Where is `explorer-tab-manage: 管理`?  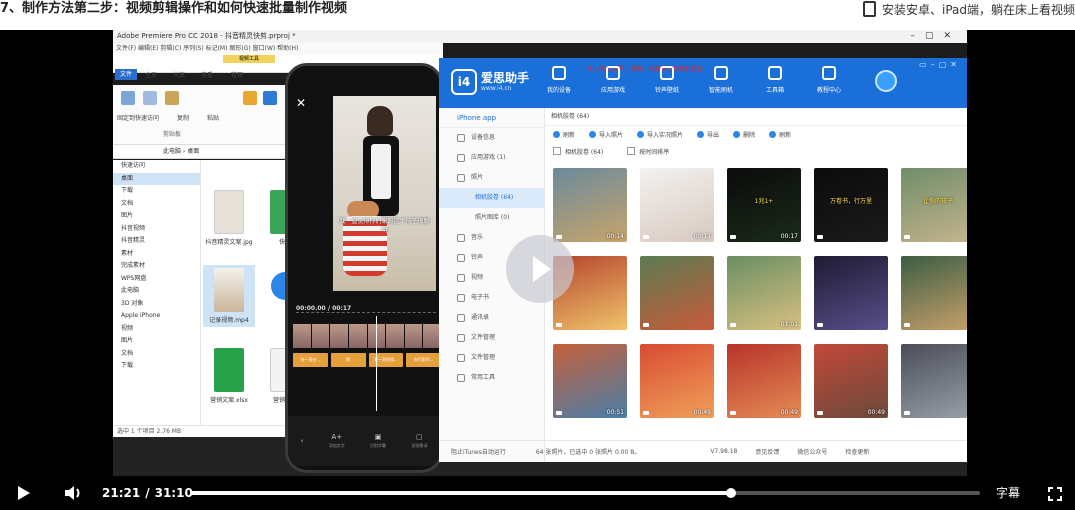 explorer-tab-manage: 管理 is located at coordinates (237, 75).